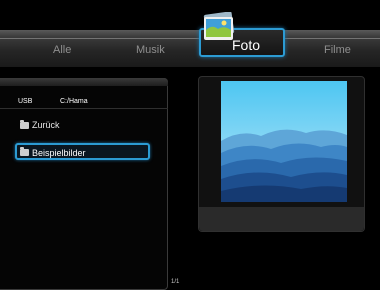 The width and height of the screenshot is (380, 290). I want to click on current-path: C:/Hama, so click(74, 101).